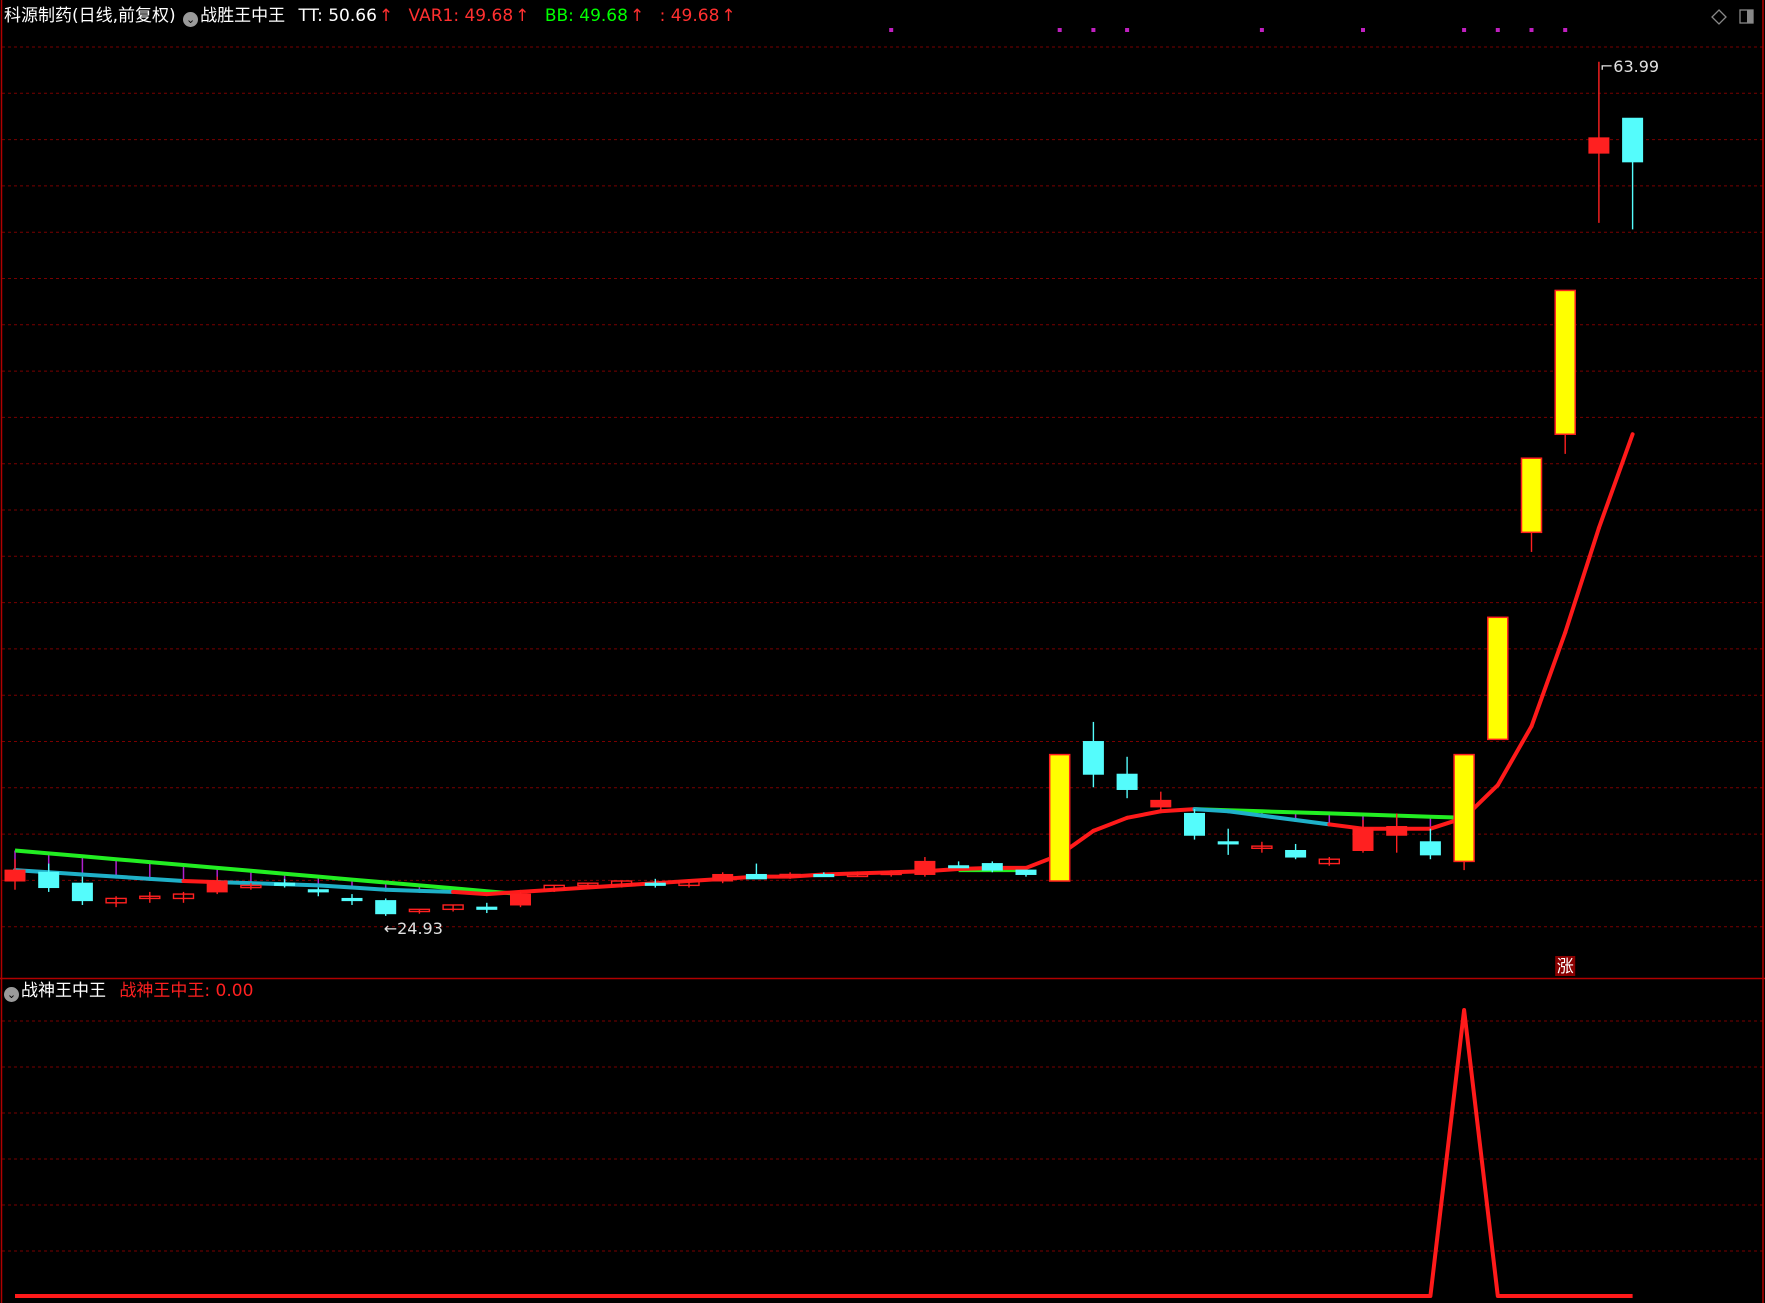 The image size is (1765, 1303). Describe the element at coordinates (242, 16) in the screenshot. I see `indicator-name: 战胜王中王` at that location.